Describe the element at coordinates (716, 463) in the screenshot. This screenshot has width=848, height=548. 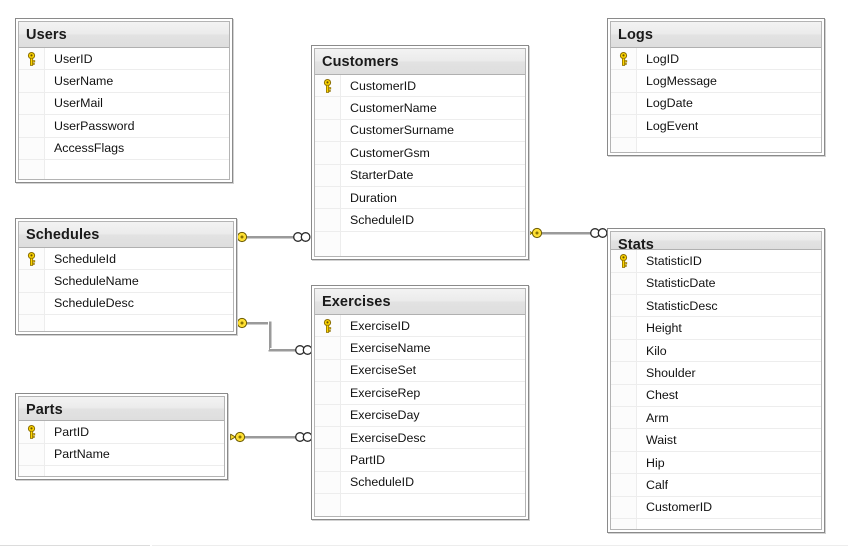
I see `table-row: Hip` at that location.